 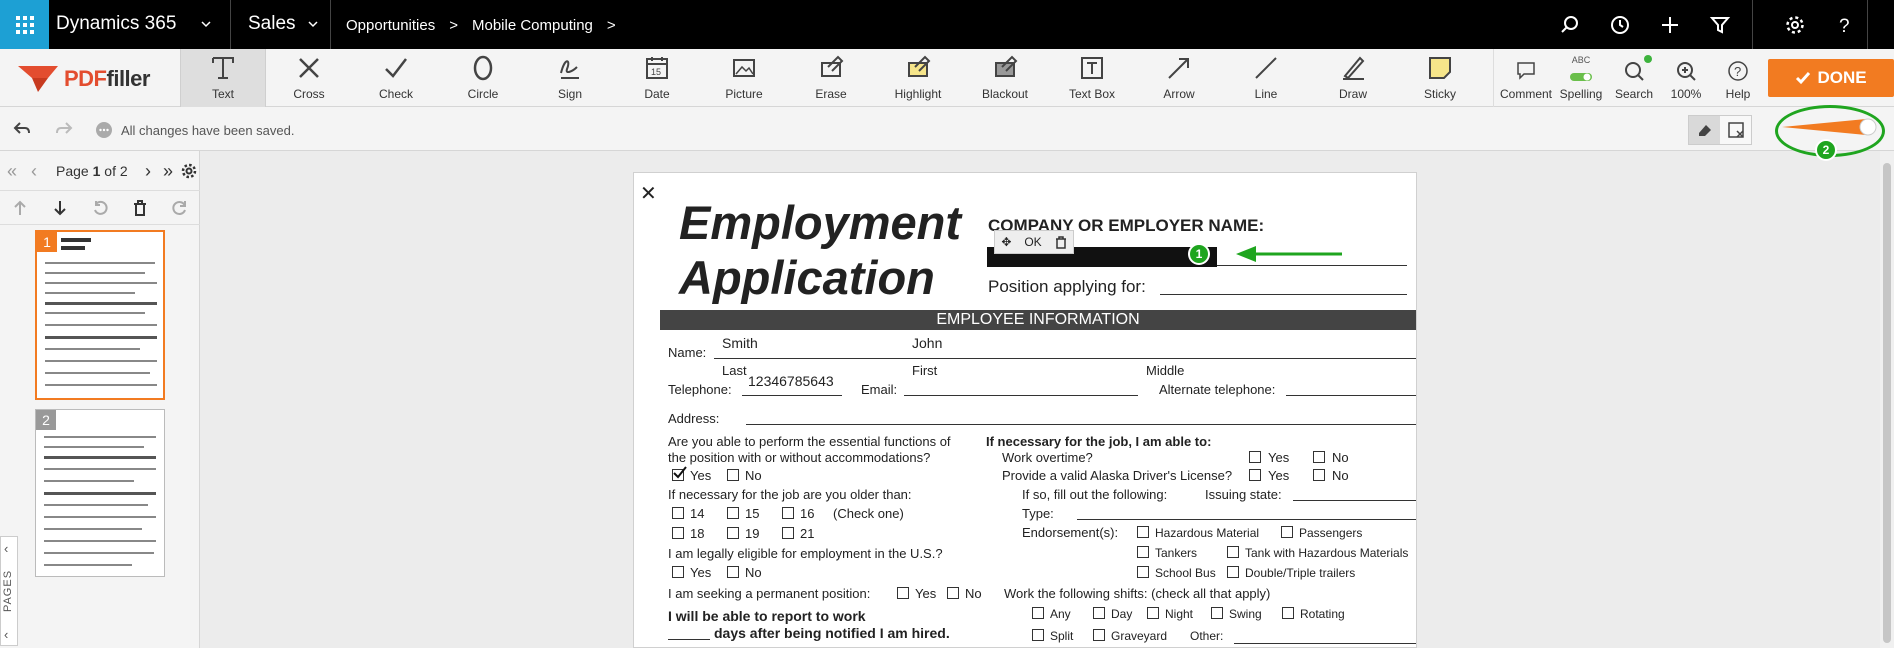 What do you see at coordinates (1255, 457) in the screenshot?
I see `overtime-yes-checkbox` at bounding box center [1255, 457].